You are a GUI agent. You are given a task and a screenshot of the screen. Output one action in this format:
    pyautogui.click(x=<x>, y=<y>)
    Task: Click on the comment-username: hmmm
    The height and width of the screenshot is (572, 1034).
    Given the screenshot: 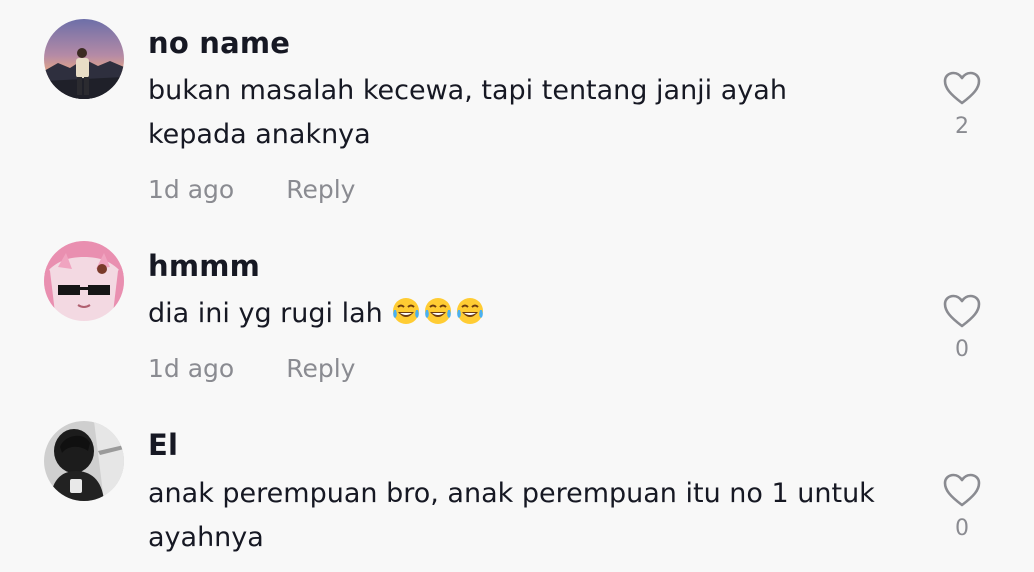 What is the action you would take?
    pyautogui.click(x=204, y=266)
    